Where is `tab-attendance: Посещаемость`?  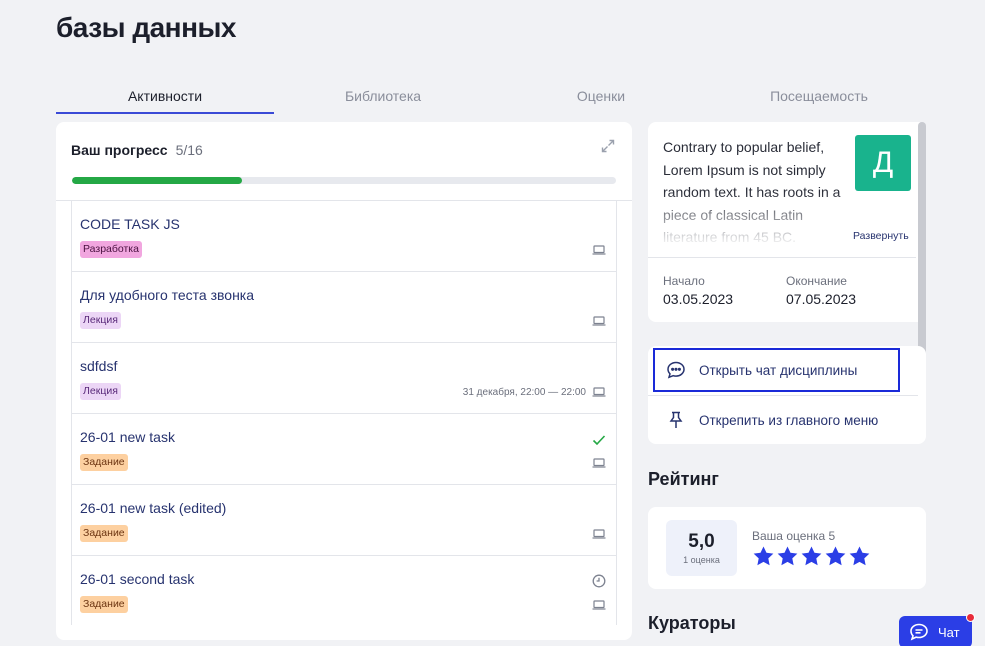
tab-attendance: Посещаемость is located at coordinates (819, 98).